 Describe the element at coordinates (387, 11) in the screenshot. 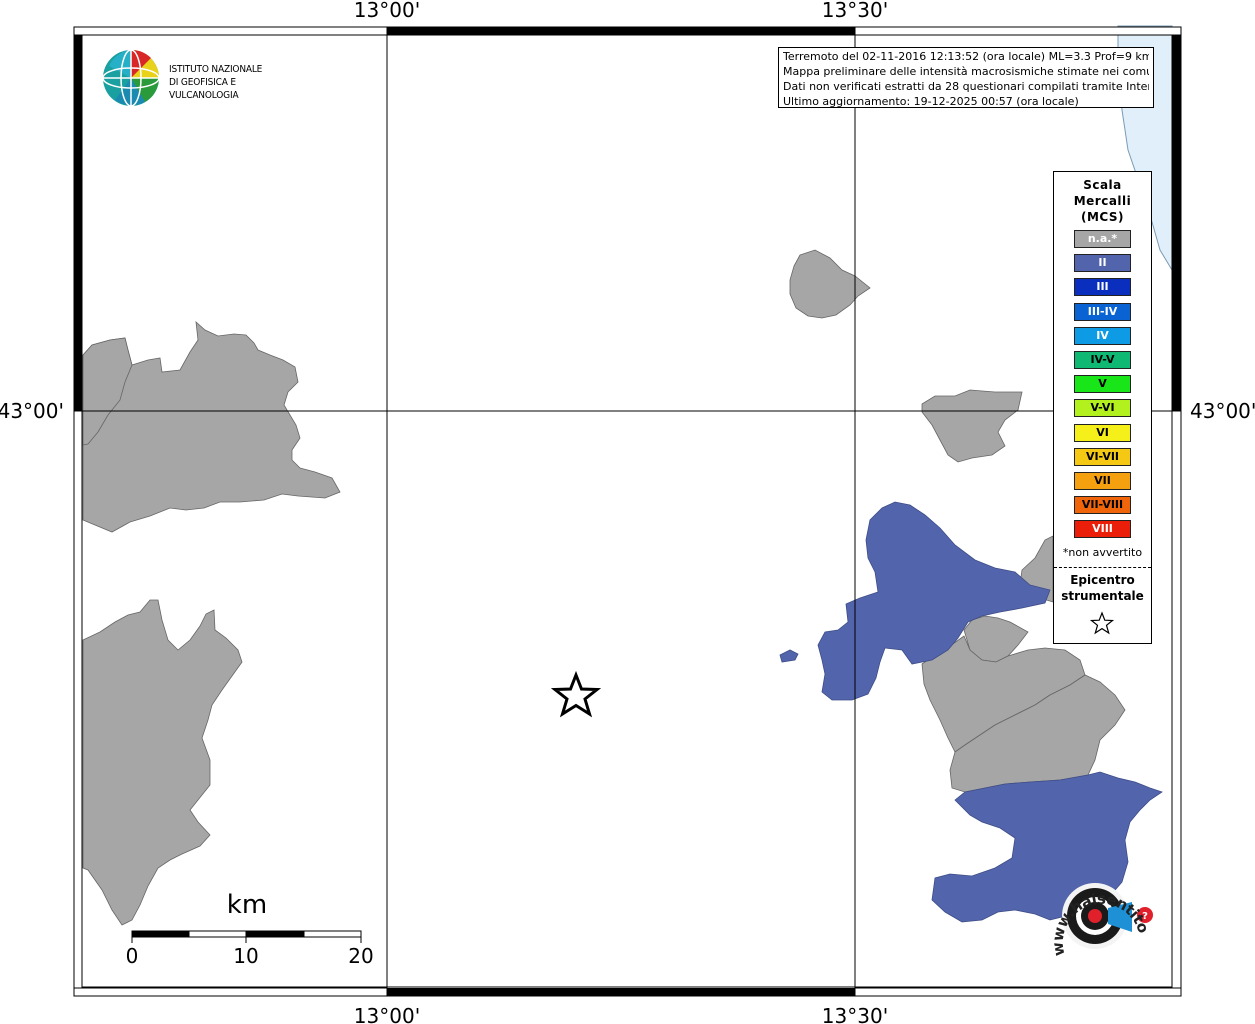

I see `lon-label-top-left: 13°00'` at that location.